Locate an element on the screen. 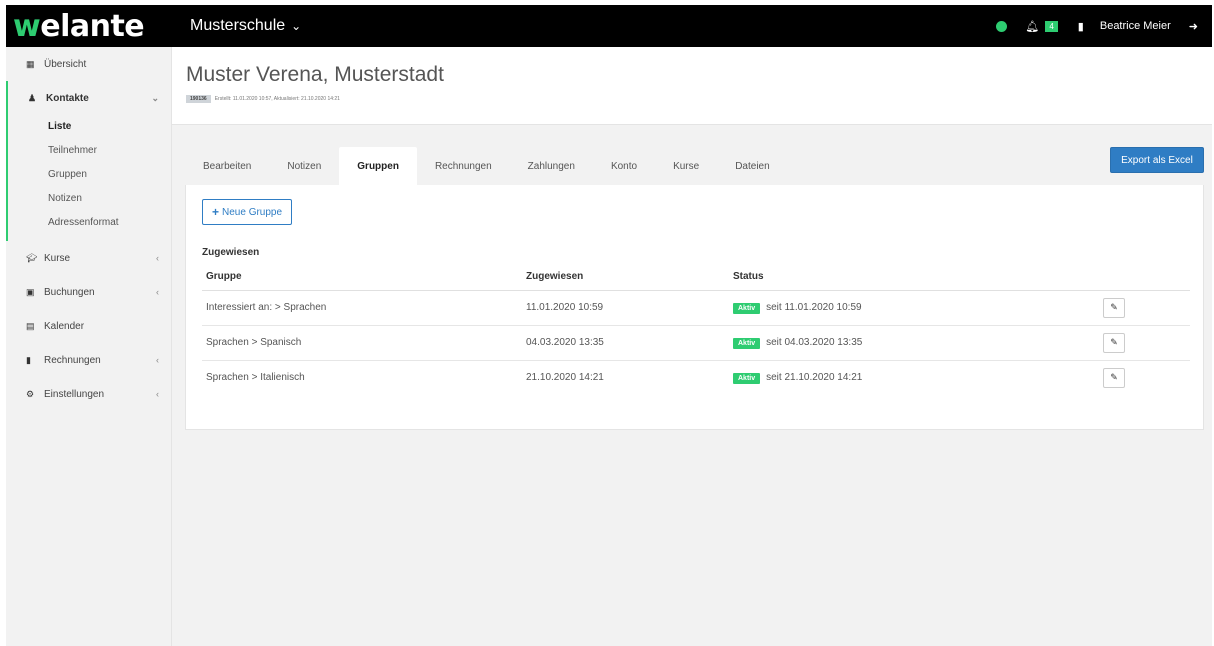  cell-gruppe: Interessiert an: > Sprachen is located at coordinates (362, 308).